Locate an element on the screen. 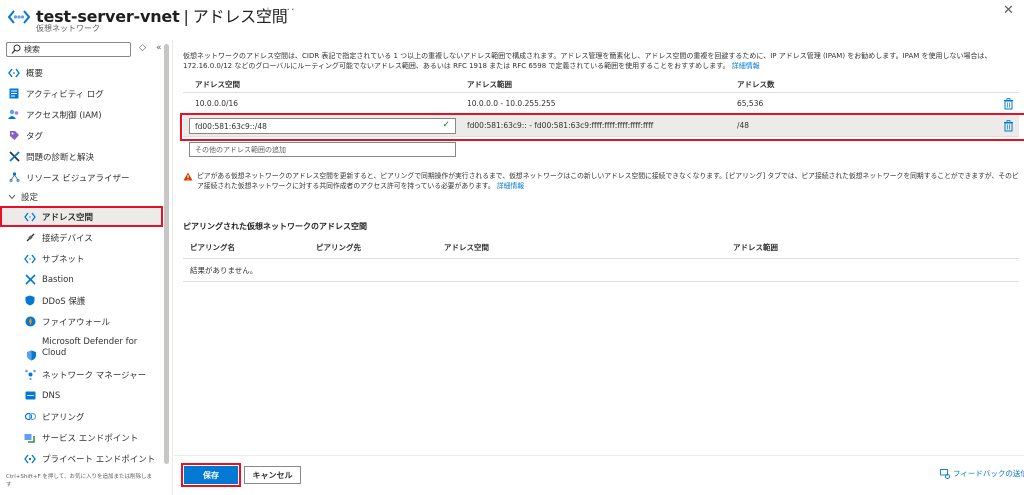 This screenshot has width=1024, height=495. column-header-address-space: アドレス空間 is located at coordinates (217, 84).